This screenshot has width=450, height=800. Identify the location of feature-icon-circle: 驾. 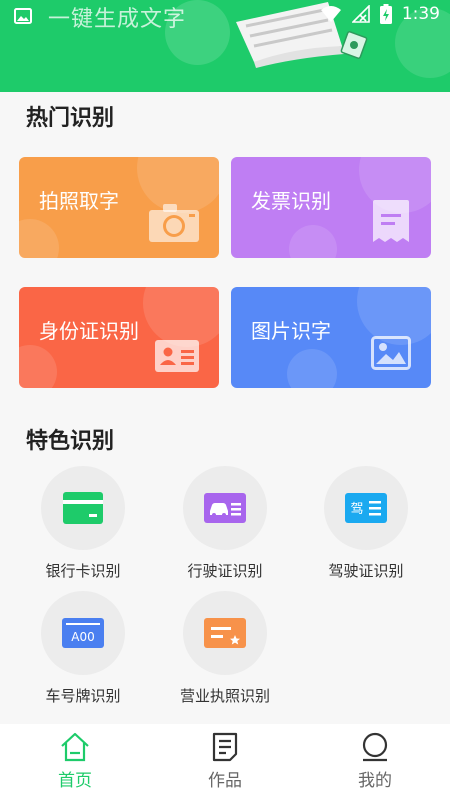
(366, 508).